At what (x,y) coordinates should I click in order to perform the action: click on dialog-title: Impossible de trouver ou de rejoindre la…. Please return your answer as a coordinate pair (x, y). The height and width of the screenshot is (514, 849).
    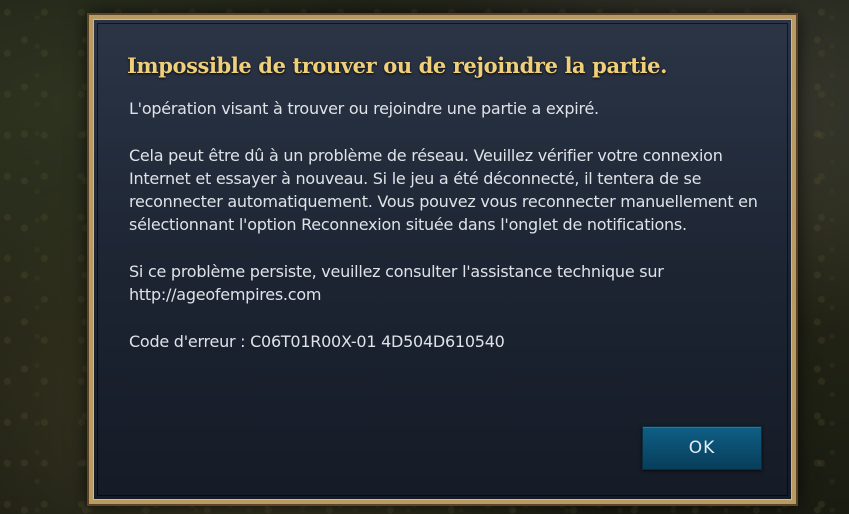
    Looking at the image, I should click on (397, 65).